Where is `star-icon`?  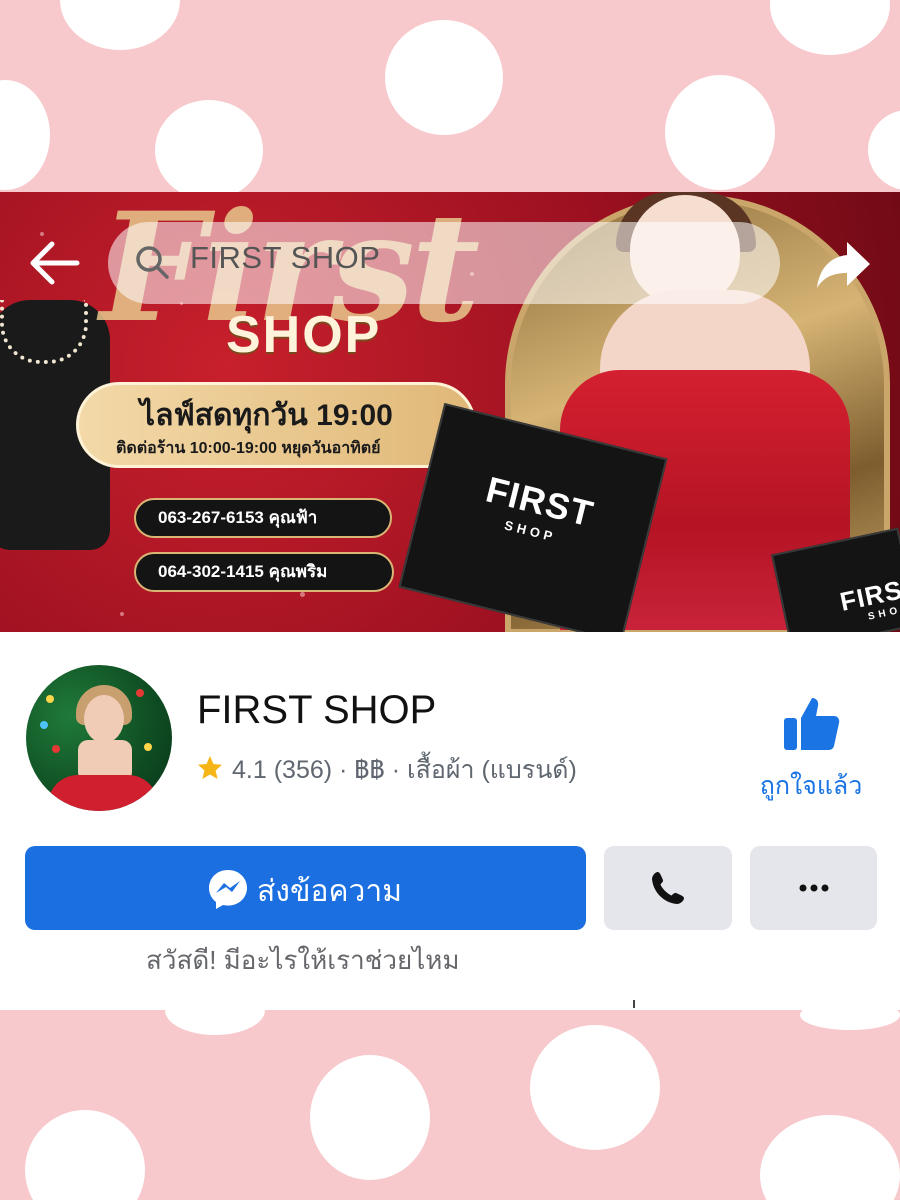 star-icon is located at coordinates (210, 767).